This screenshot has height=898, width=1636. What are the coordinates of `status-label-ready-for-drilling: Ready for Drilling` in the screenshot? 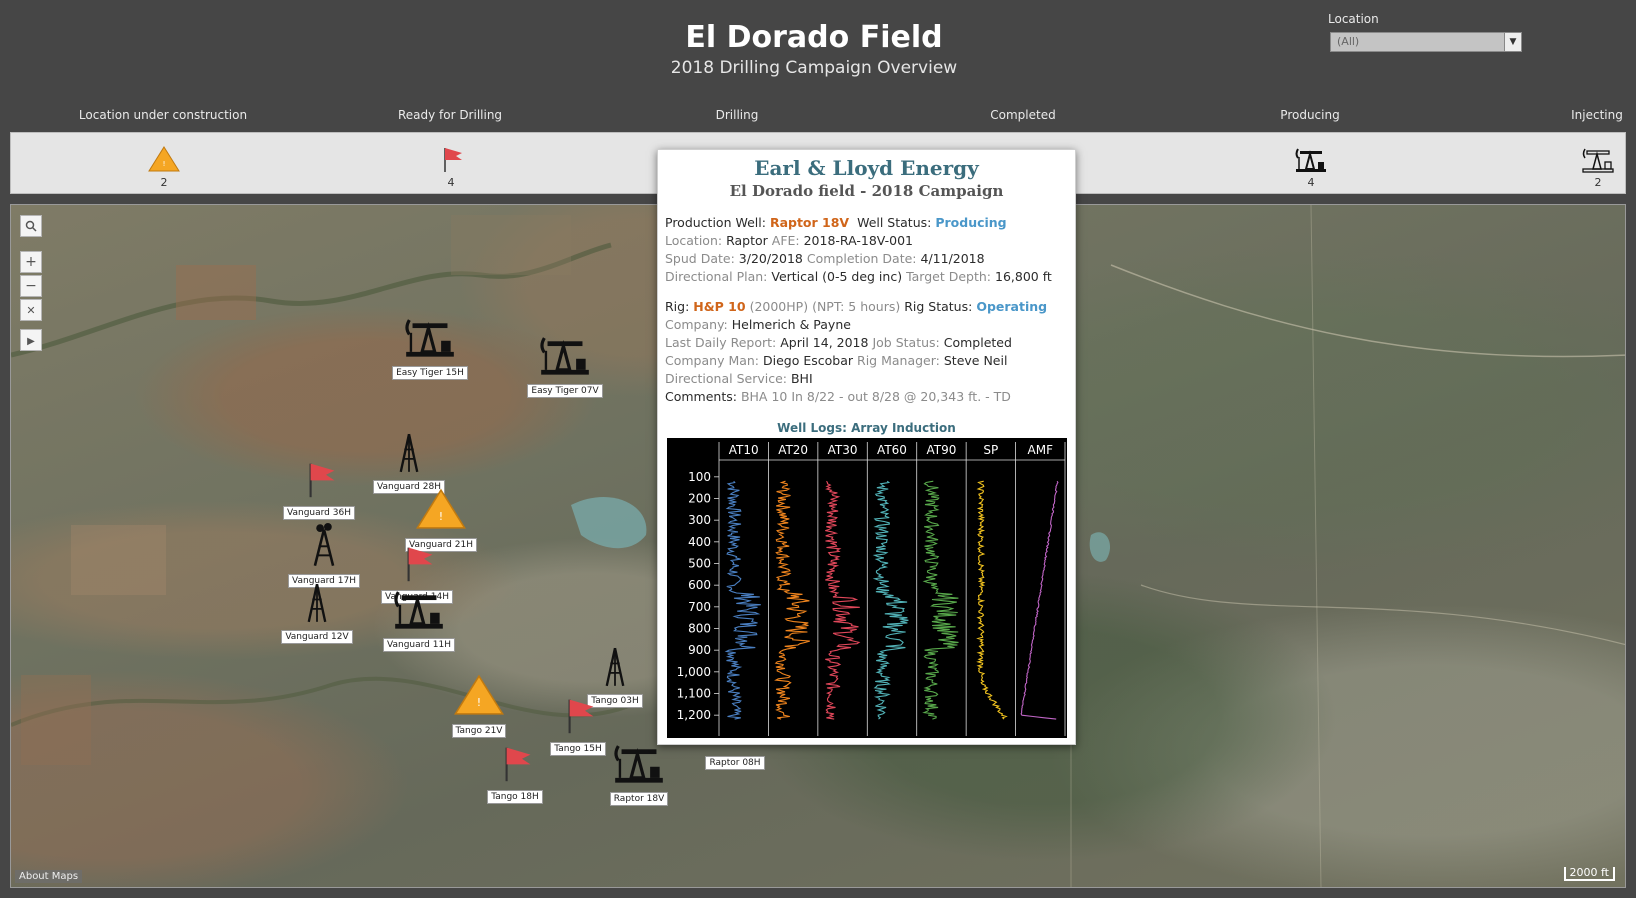 It's located at (450, 115).